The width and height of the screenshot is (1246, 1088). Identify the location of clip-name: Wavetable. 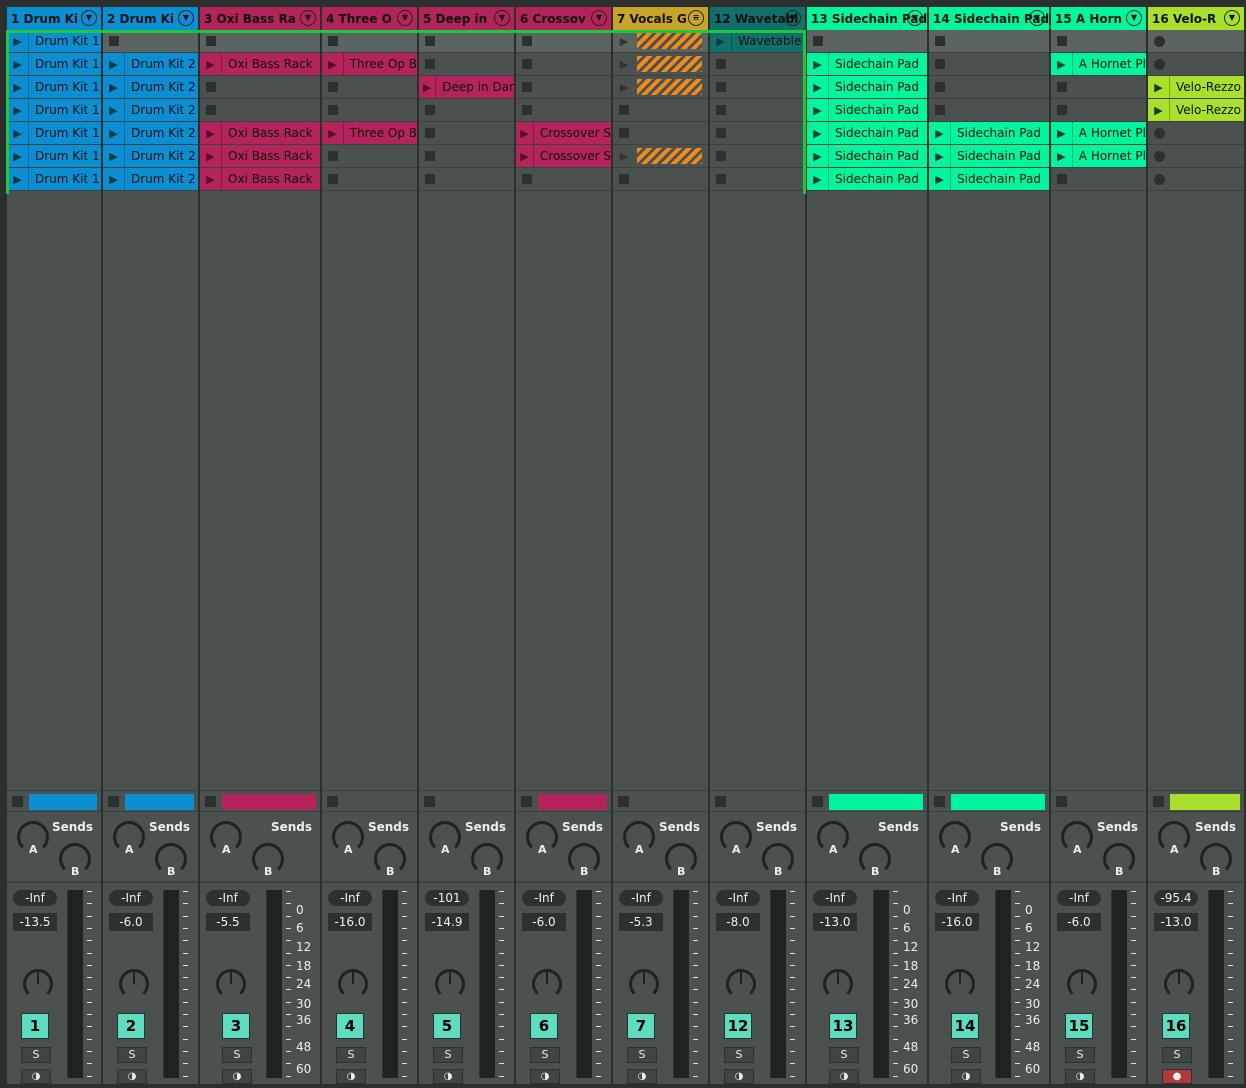
(766, 41).